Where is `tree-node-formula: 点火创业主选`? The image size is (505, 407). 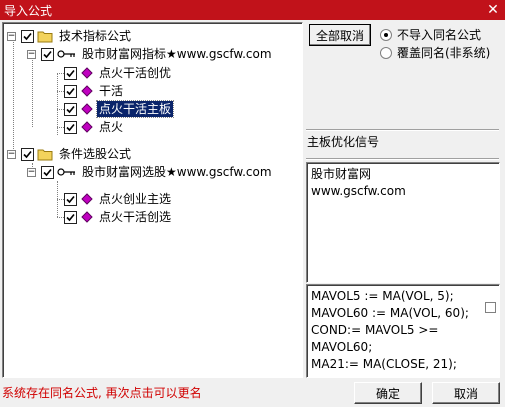 tree-node-formula: 点火创业主选 is located at coordinates (118, 199).